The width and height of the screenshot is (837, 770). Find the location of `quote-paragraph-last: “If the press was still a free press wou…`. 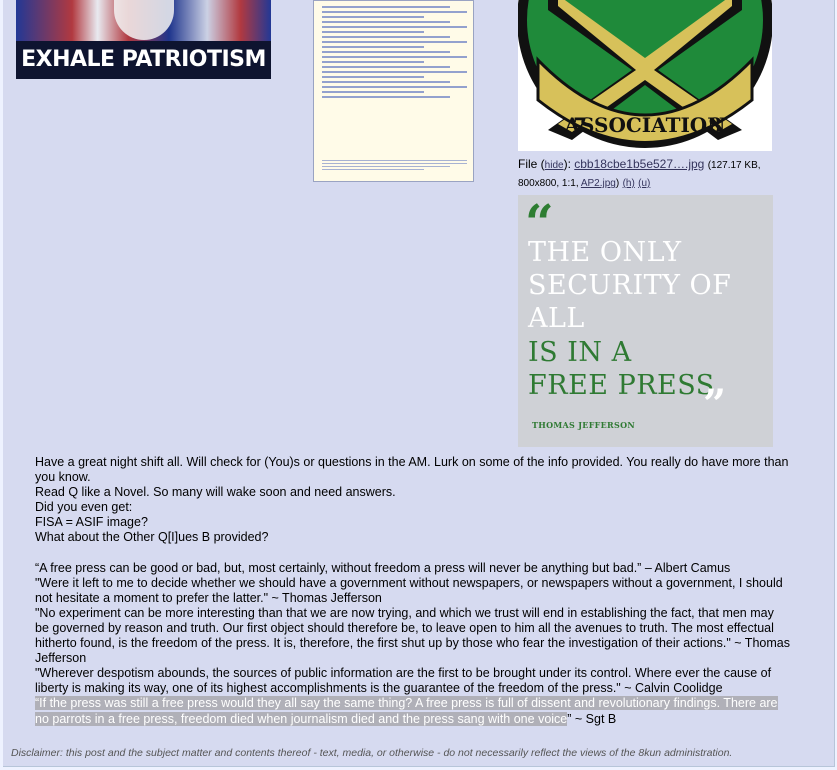

quote-paragraph-last: “If the press was still a free press wou… is located at coordinates (412, 711).